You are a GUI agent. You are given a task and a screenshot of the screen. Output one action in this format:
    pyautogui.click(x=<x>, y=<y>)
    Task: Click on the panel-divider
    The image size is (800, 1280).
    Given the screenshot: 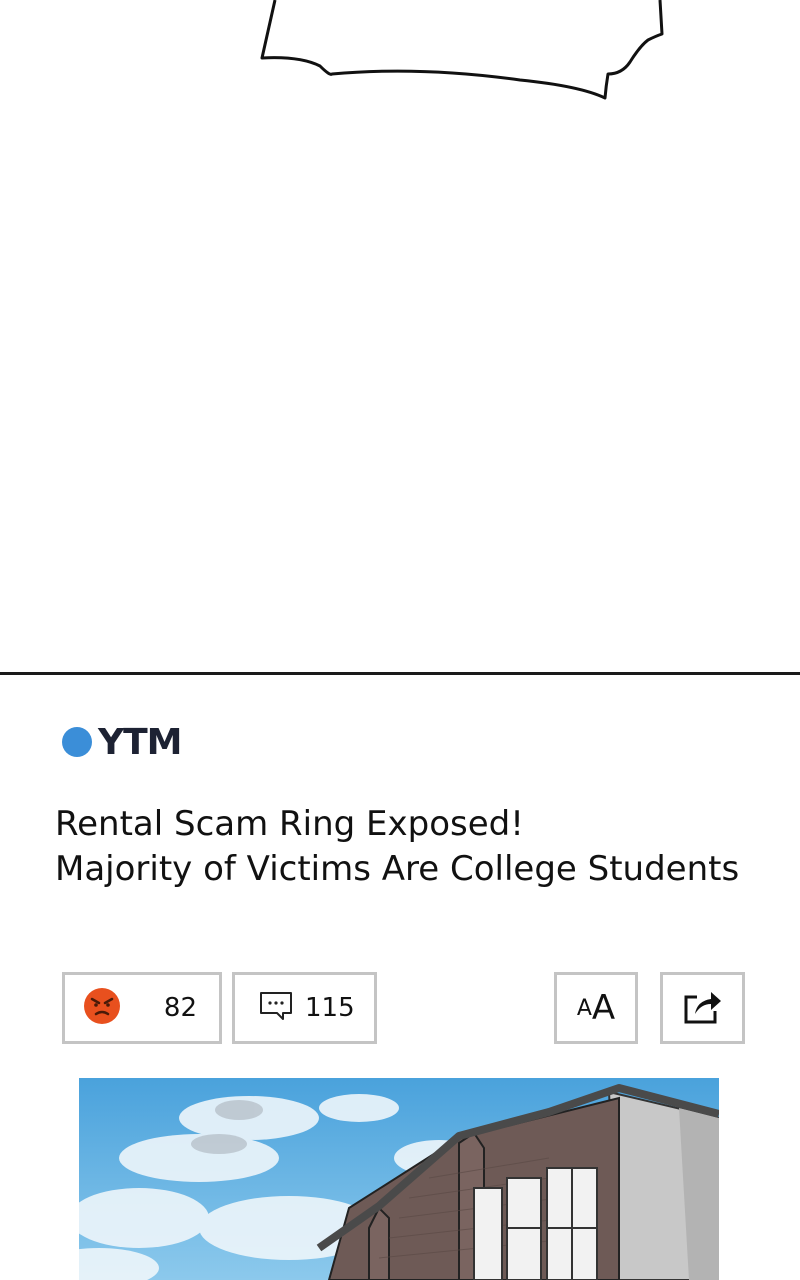 What is the action you would take?
    pyautogui.click(x=400, y=673)
    